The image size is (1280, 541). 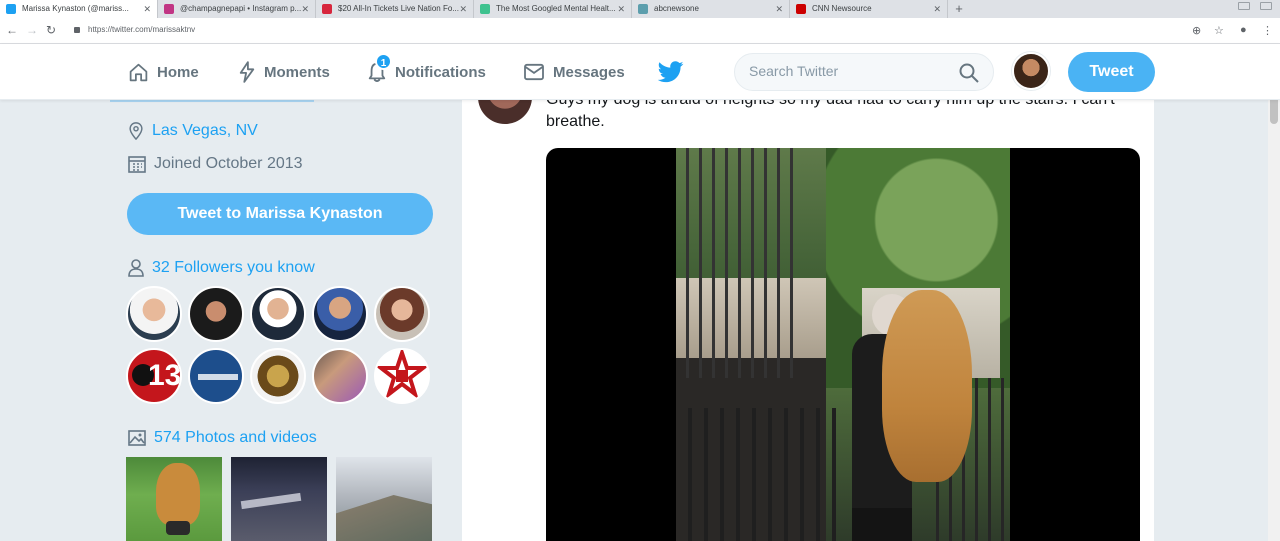 I want to click on browser-tab: @champagnepapi • Instagram p... ✕, so click(x=237, y=9).